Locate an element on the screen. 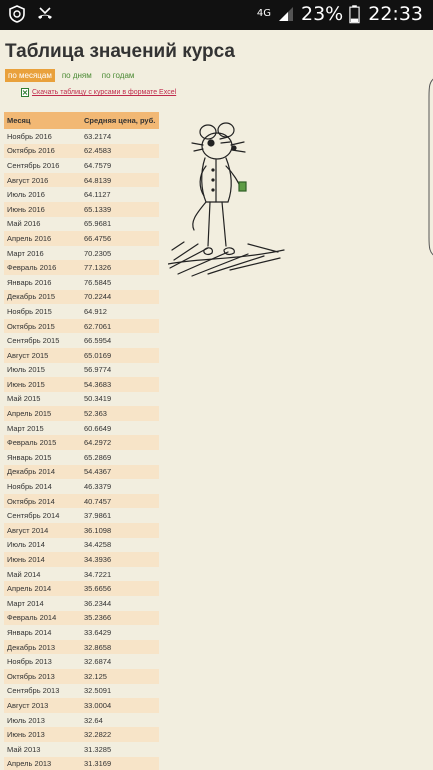 Image resolution: width=433 pixels, height=770 pixels. cell-month: Июнь 2014 is located at coordinates (42, 559).